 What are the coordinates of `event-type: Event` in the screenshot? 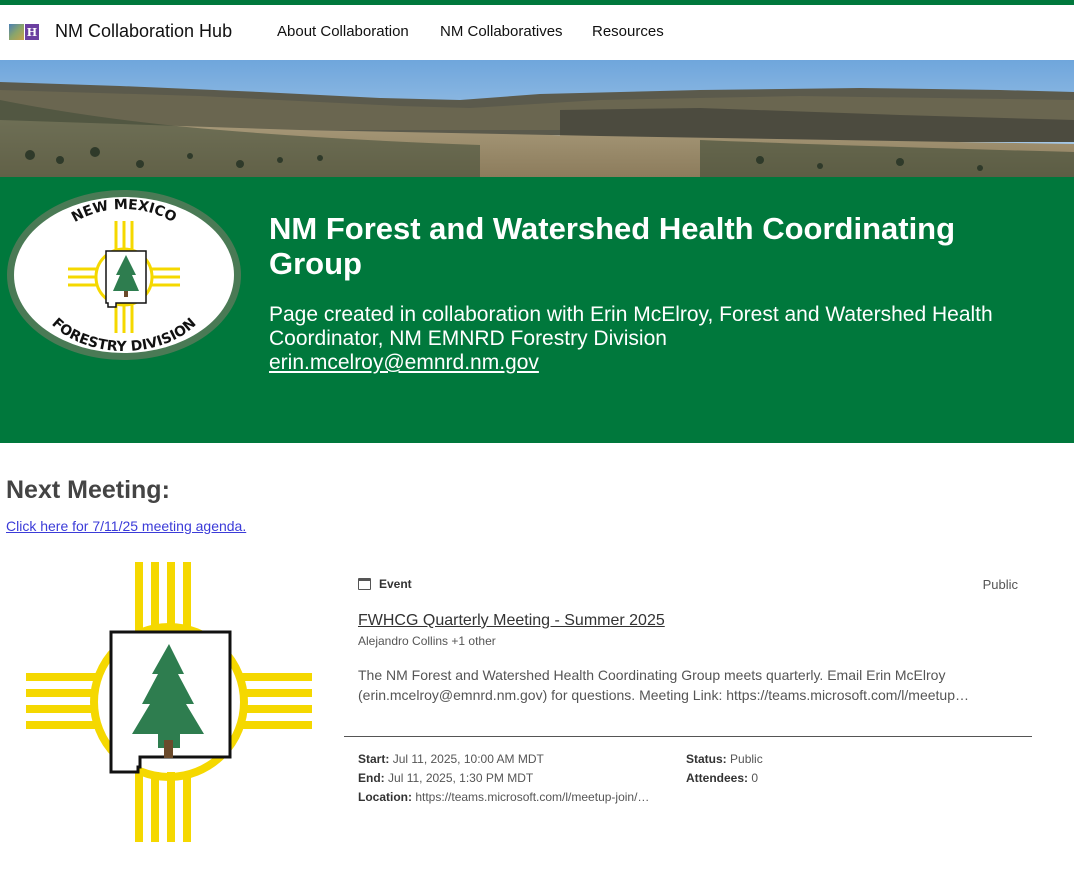 It's located at (385, 584).